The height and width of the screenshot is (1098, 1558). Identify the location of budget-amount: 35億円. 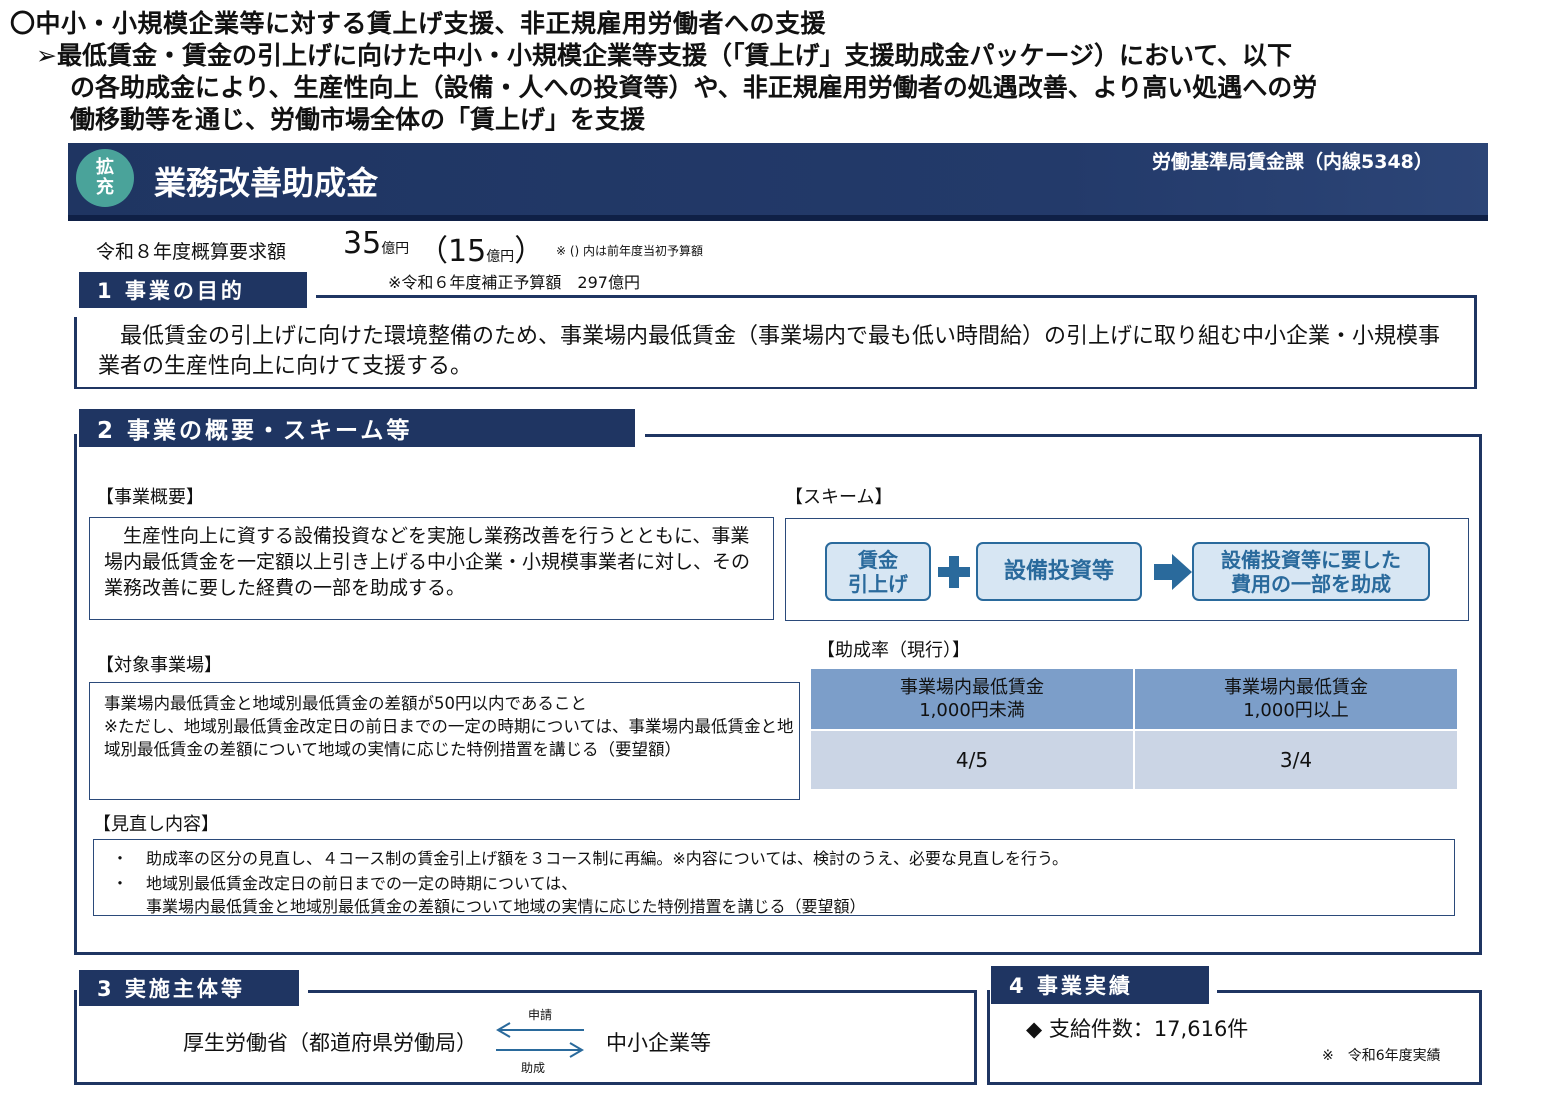
(376, 243).